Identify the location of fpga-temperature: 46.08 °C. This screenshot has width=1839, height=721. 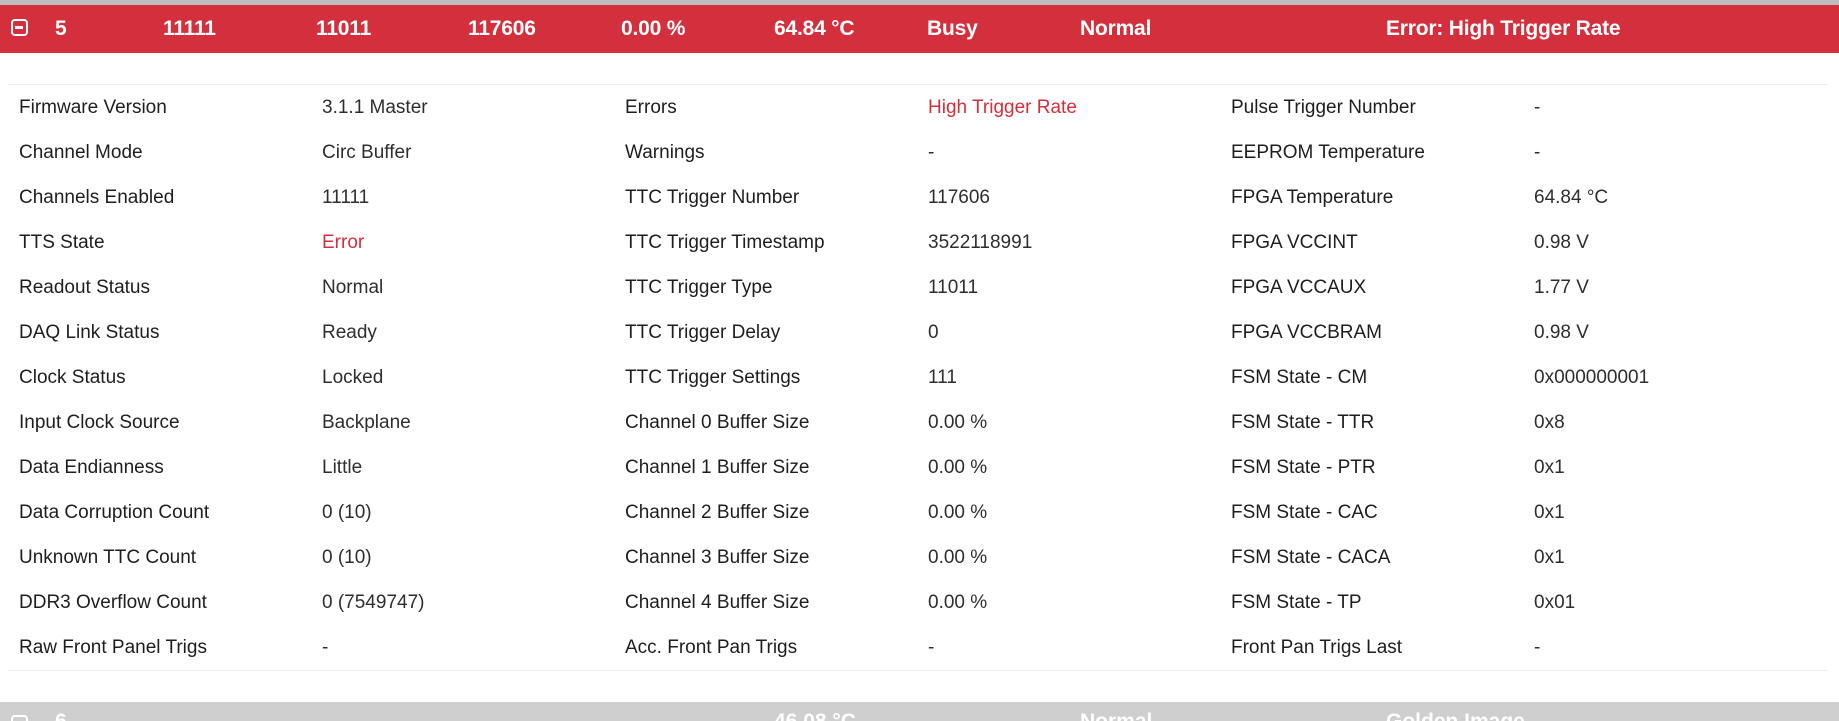
(815, 715).